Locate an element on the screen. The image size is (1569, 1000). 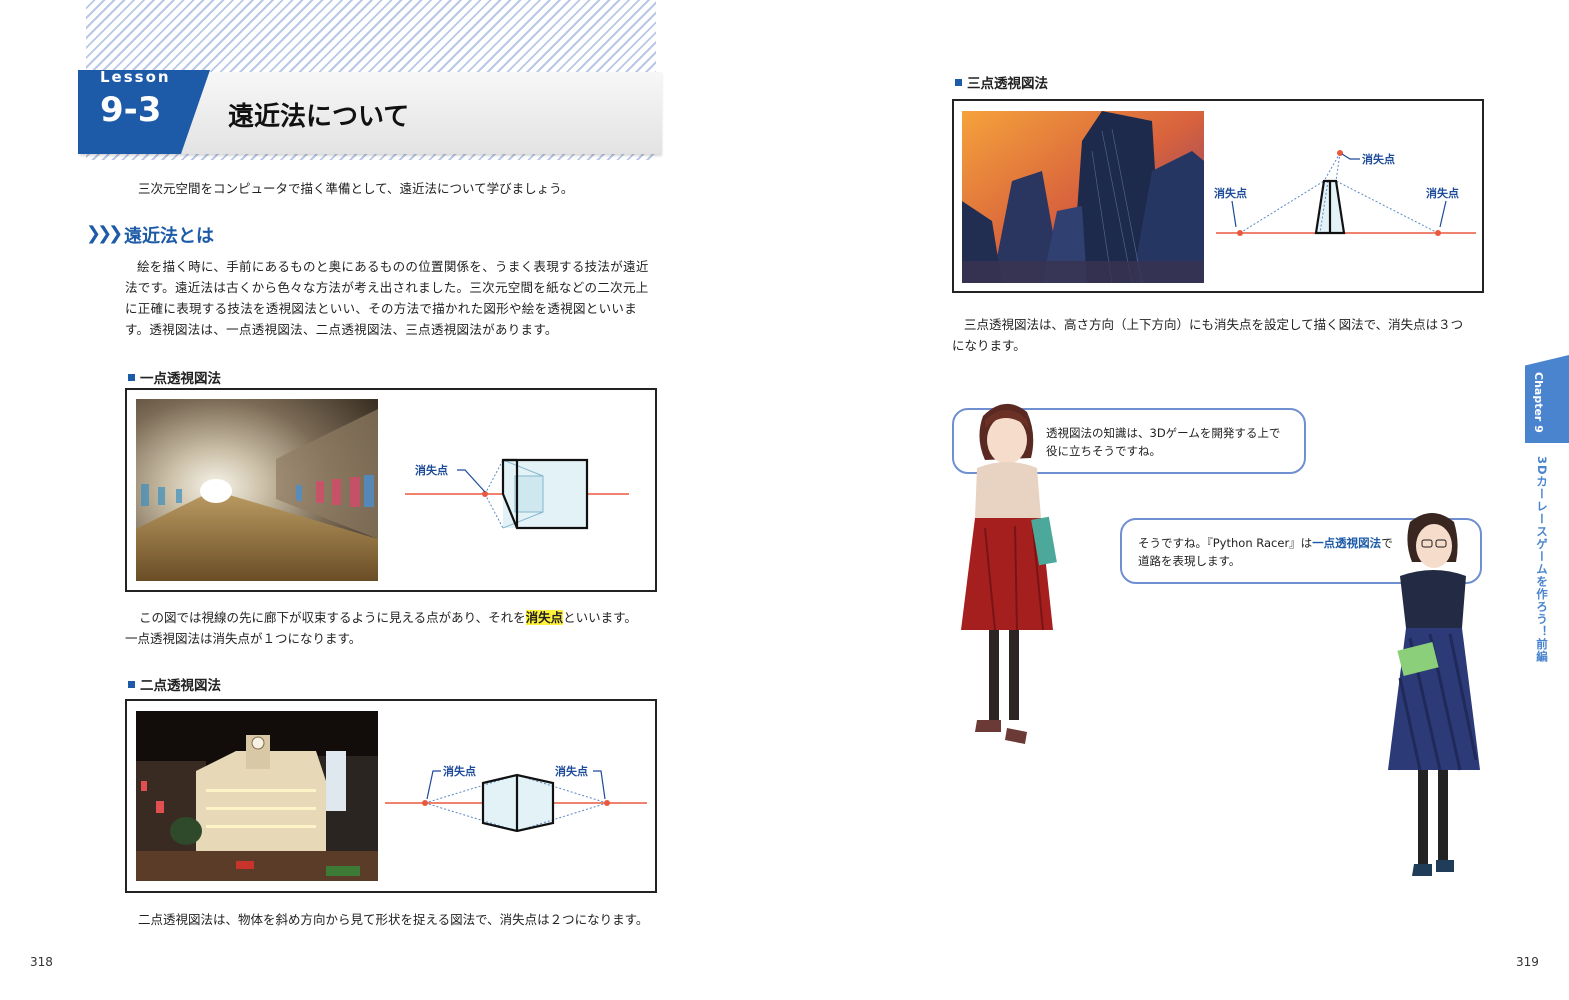
vanishing-point-label-top: 消失点 is located at coordinates (1378, 159).